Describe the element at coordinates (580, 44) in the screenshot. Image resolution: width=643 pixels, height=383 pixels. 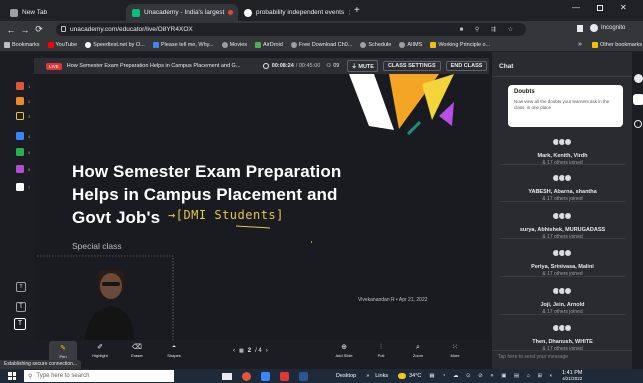
I see `bookmarks-overflow-icon: »` at that location.